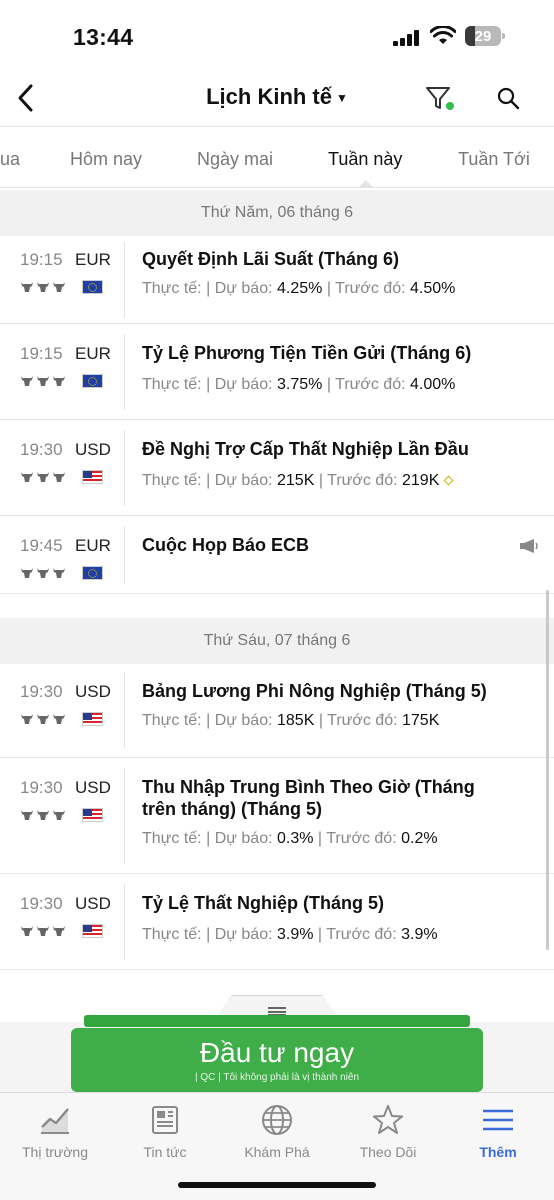 Image resolution: width=554 pixels, height=1200 pixels. Describe the element at coordinates (342, 98) in the screenshot. I see `caret-down-icon: ▼` at that location.